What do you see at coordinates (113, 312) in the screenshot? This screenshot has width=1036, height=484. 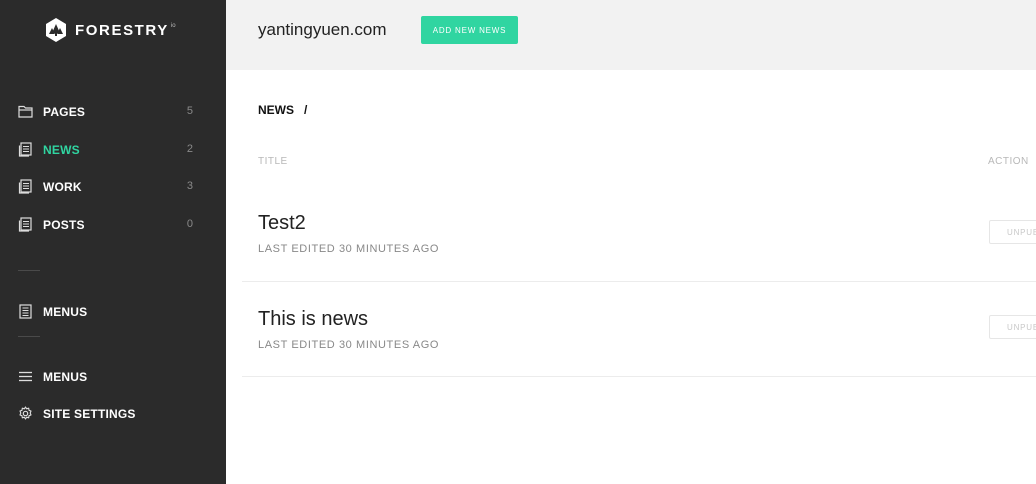 I see `sidebar-item-menus-content: MENUS` at bounding box center [113, 312].